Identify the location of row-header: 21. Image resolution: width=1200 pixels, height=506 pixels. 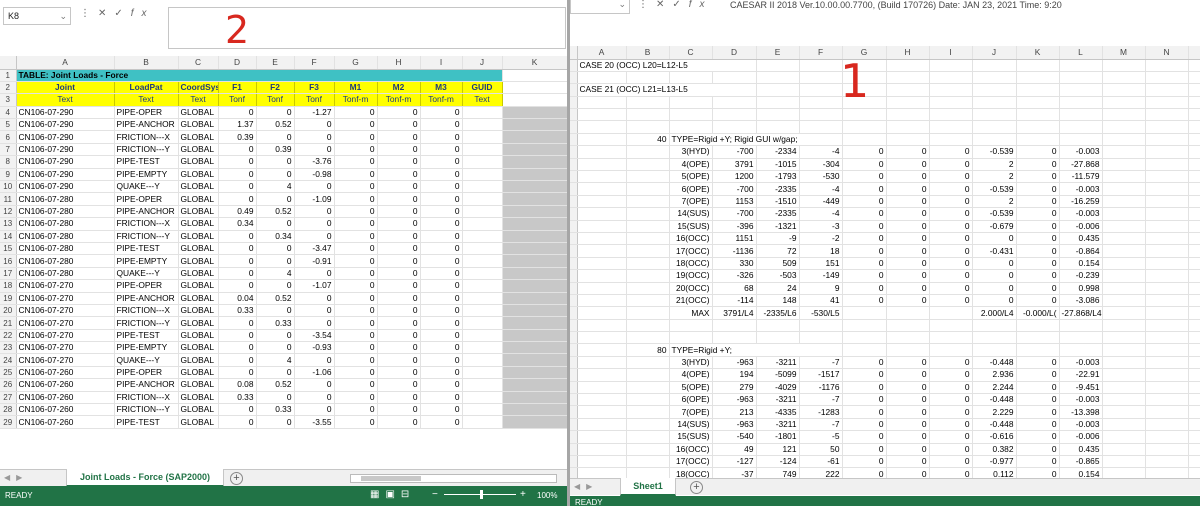
(8, 323).